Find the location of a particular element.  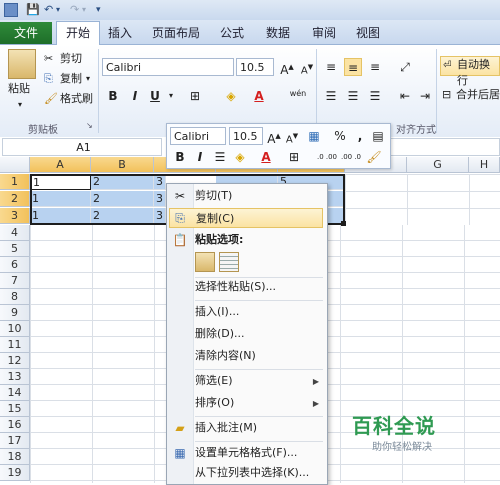

copy-dropdown-icon: ▾ is located at coordinates (88, 79).